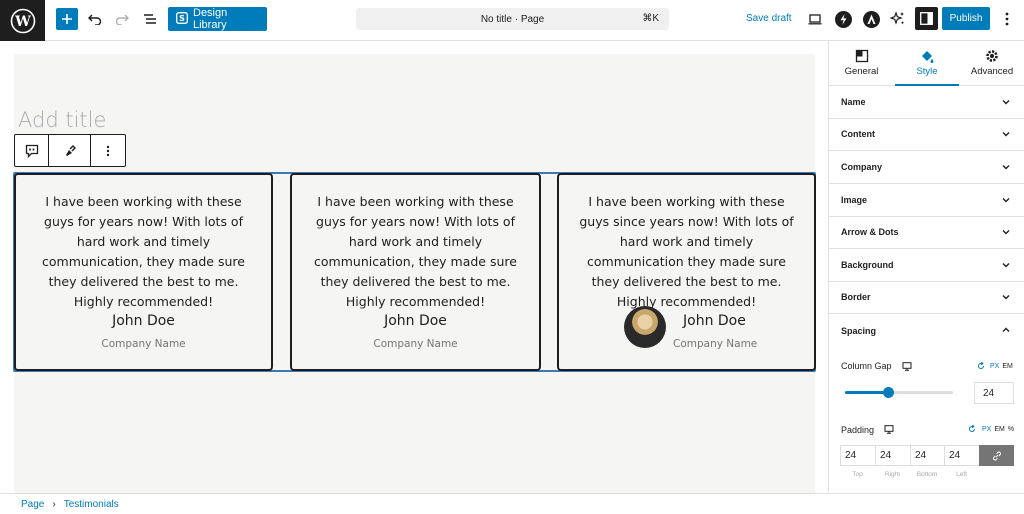 This screenshot has height=514, width=1024. I want to click on redo-icon, so click(122, 19).